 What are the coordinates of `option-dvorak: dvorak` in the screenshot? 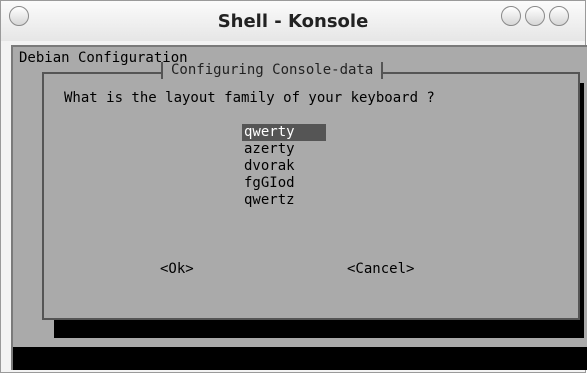 It's located at (284, 166).